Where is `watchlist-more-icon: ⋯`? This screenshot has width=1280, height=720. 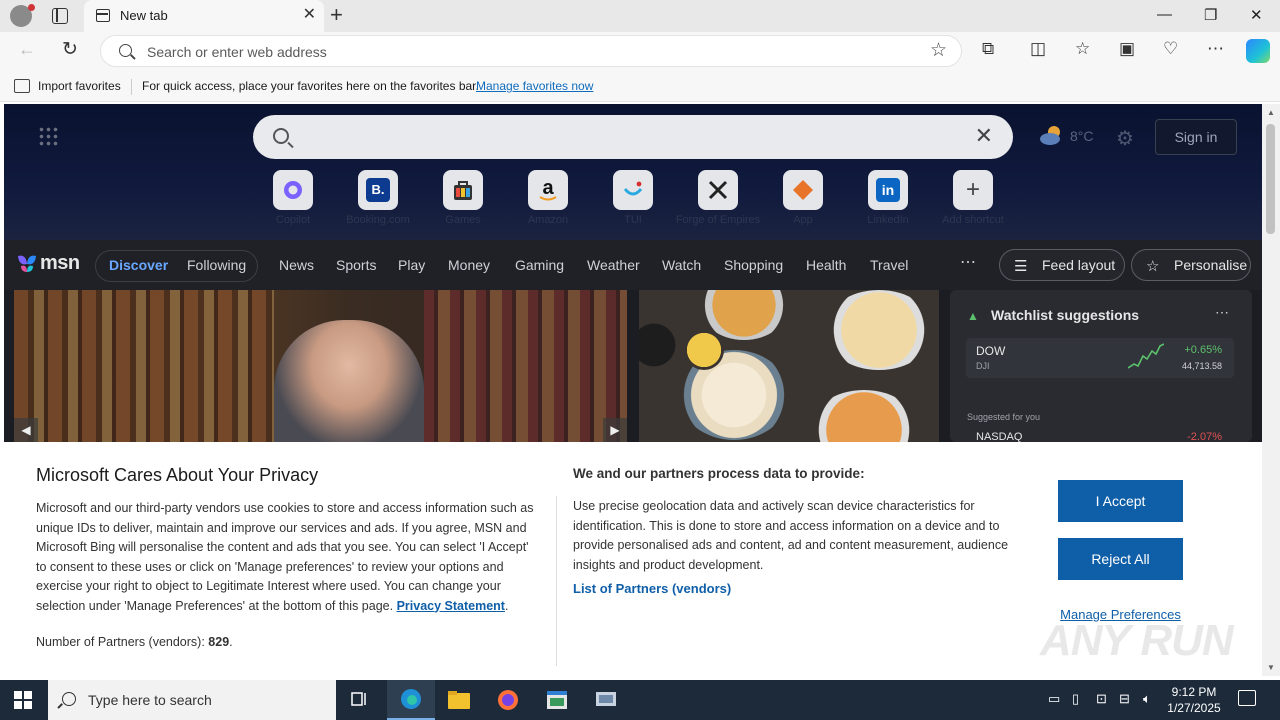 watchlist-more-icon: ⋯ is located at coordinates (1222, 312).